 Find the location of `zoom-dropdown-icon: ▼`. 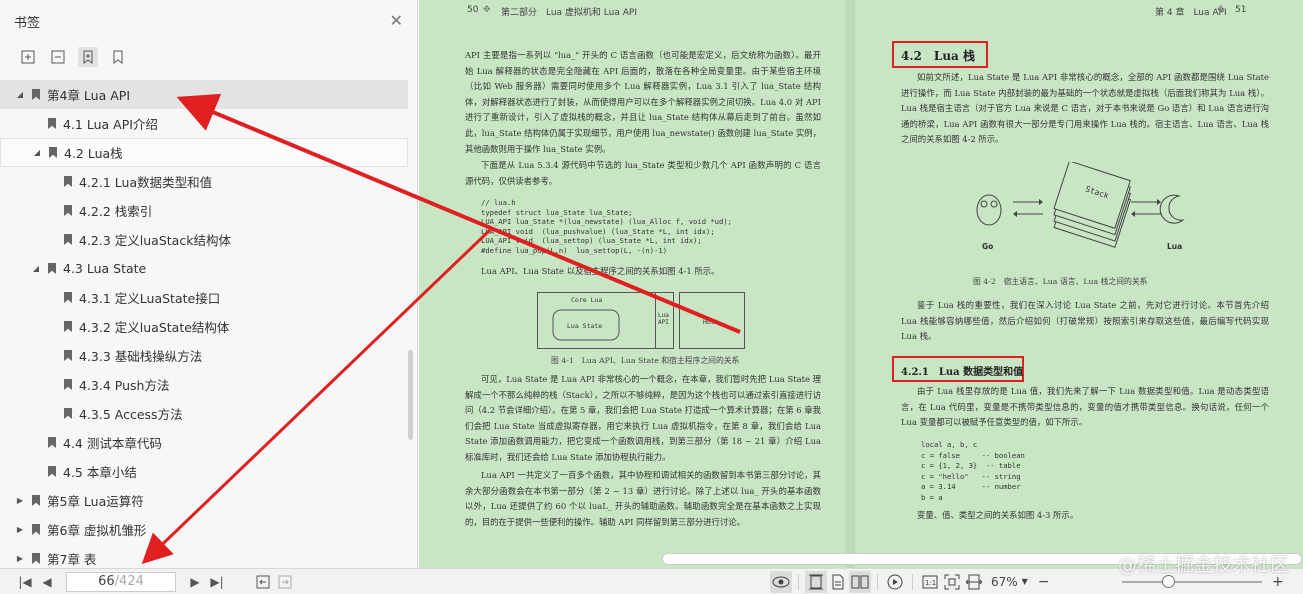

zoom-dropdown-icon: ▼ is located at coordinates (1025, 581).